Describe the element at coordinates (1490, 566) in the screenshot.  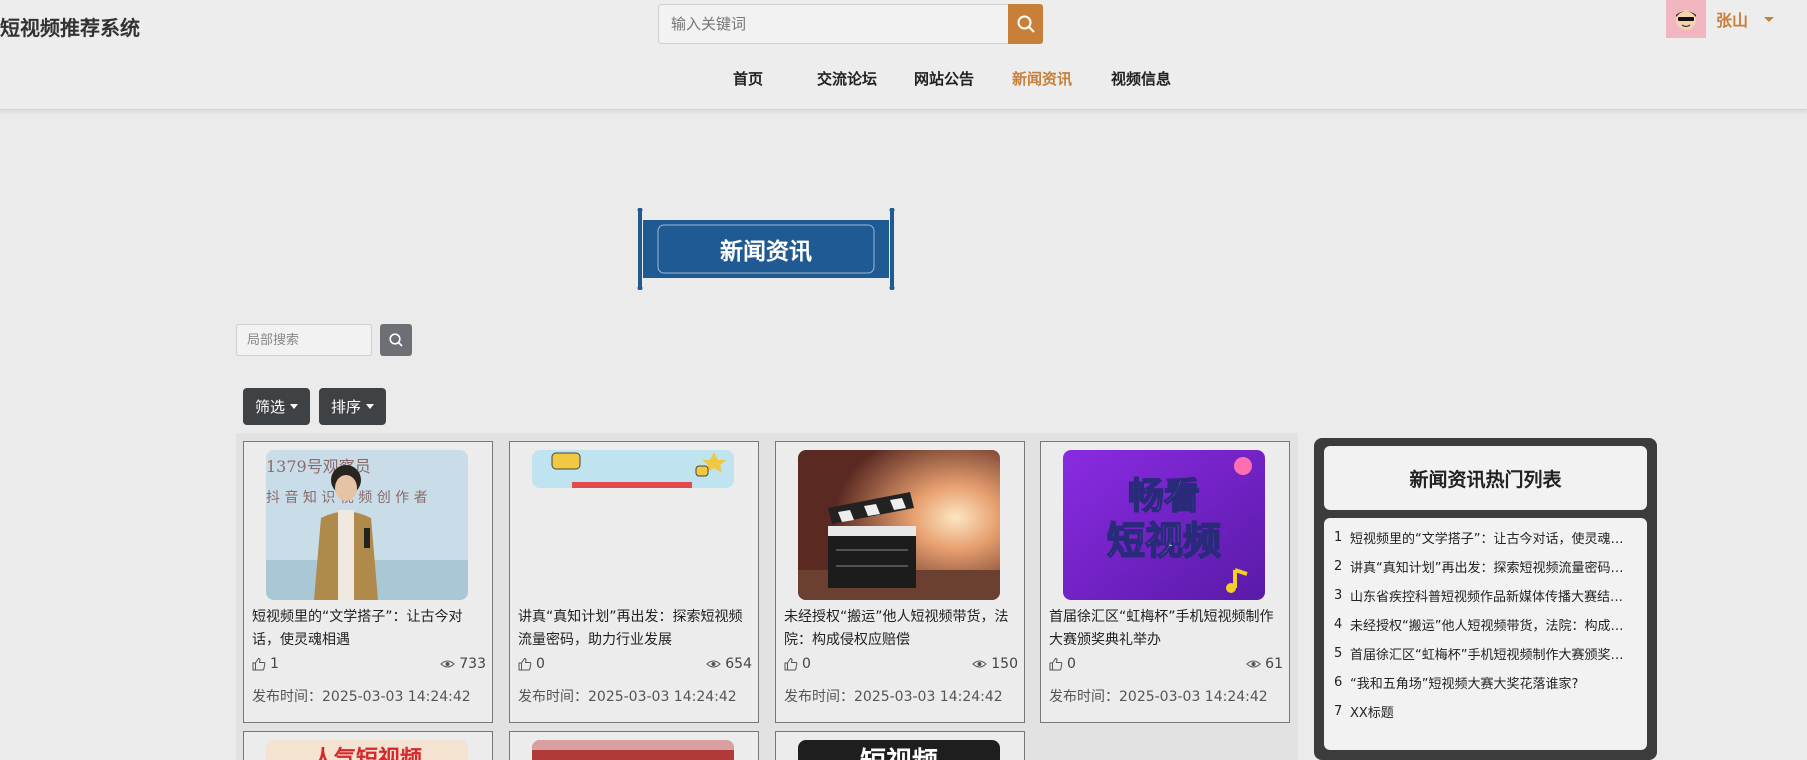
I see `hot-item-title: 讲真“真知计划”再出发：探索短视频流量密码，助力行业发展` at that location.